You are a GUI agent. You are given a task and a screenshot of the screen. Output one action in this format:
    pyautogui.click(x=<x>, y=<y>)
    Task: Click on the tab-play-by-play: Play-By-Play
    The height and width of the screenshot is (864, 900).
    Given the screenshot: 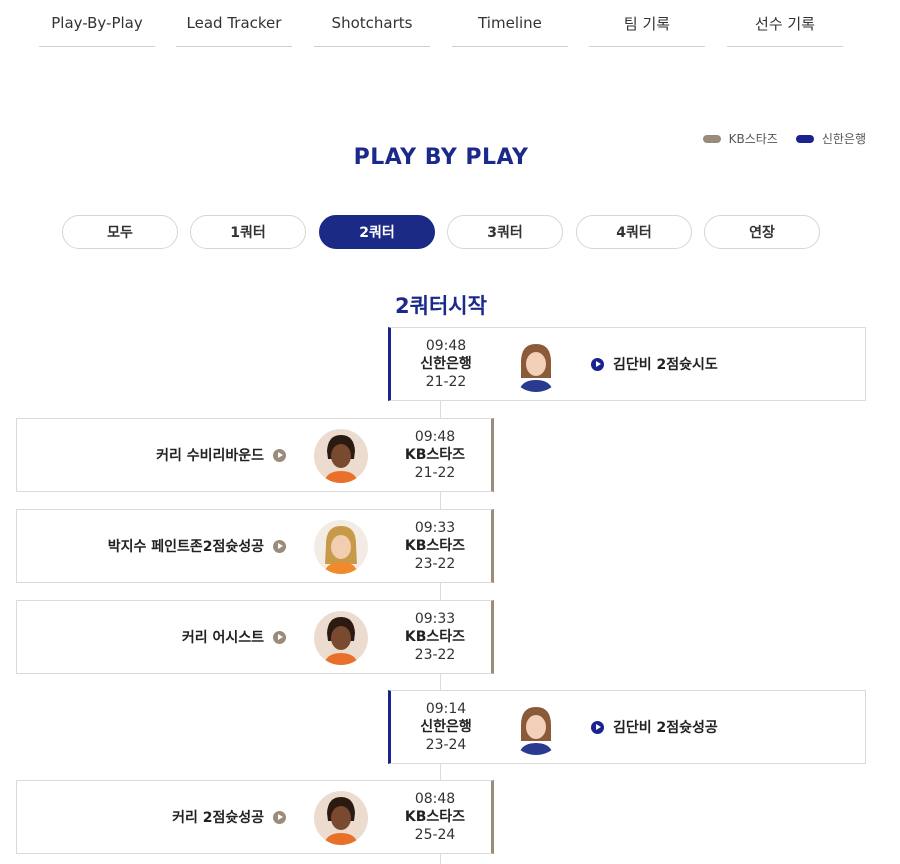 What is the action you would take?
    pyautogui.click(x=97, y=23)
    